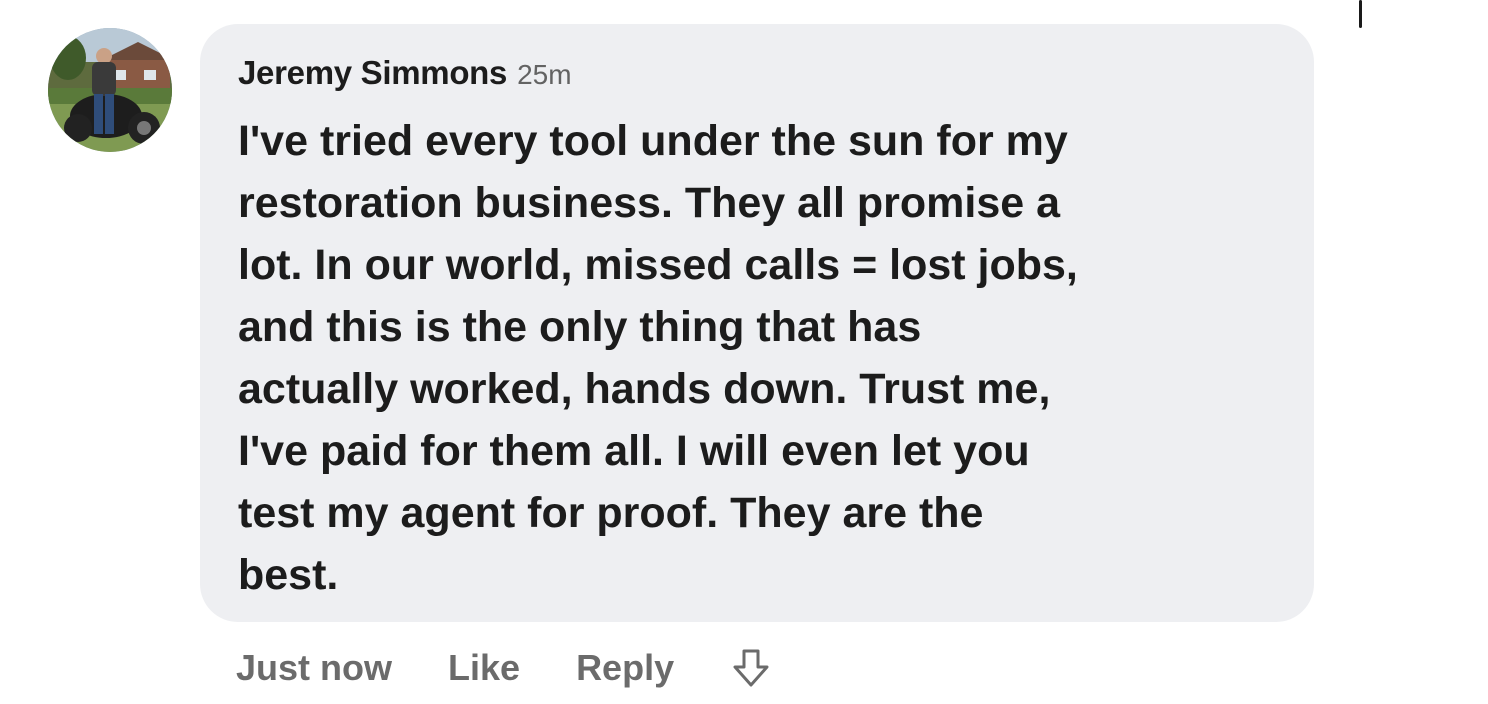 The image size is (1488, 704). What do you see at coordinates (544, 75) in the screenshot?
I see `comment-timestamp: 25m` at bounding box center [544, 75].